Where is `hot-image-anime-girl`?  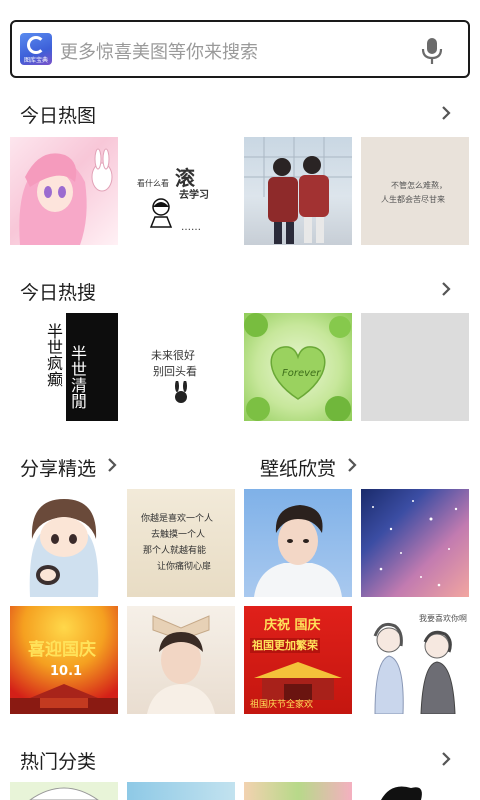
hot-image-anime-girl is located at coordinates (64, 191).